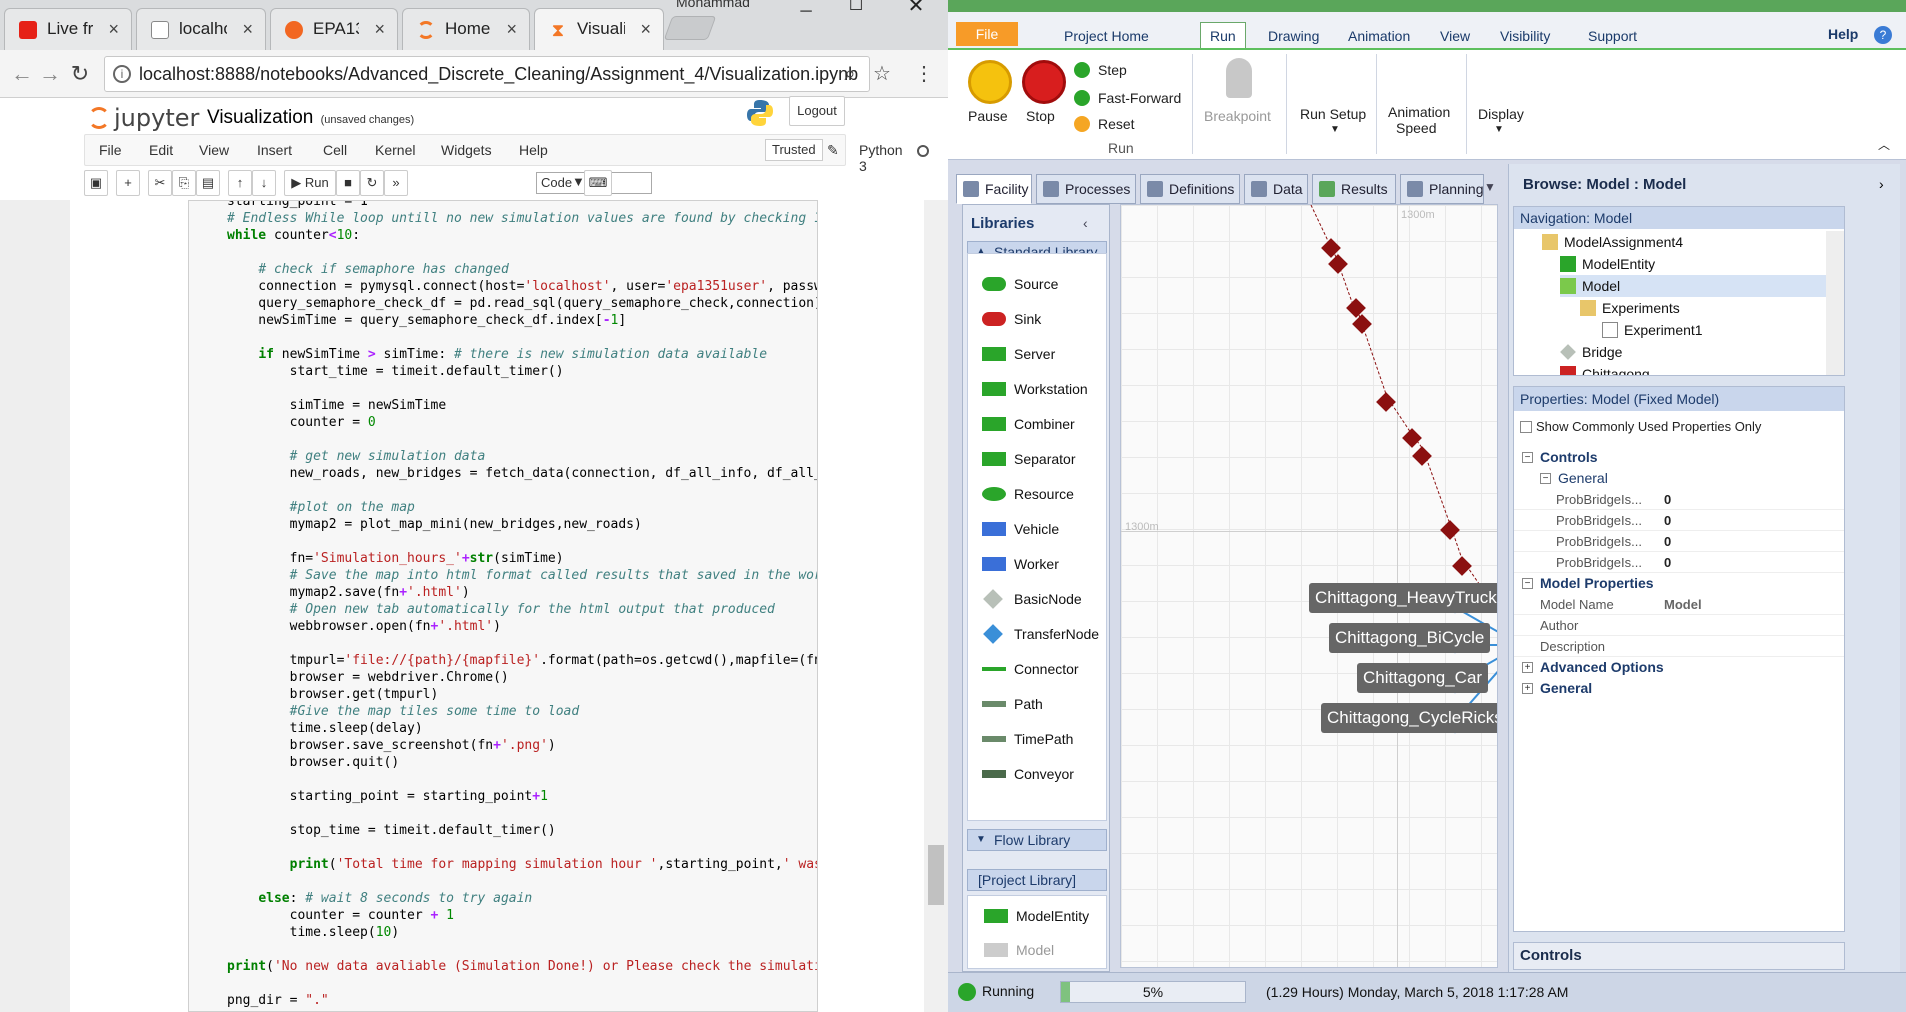  What do you see at coordinates (240, 183) in the screenshot?
I see `move-up-icon: ↑` at bounding box center [240, 183].